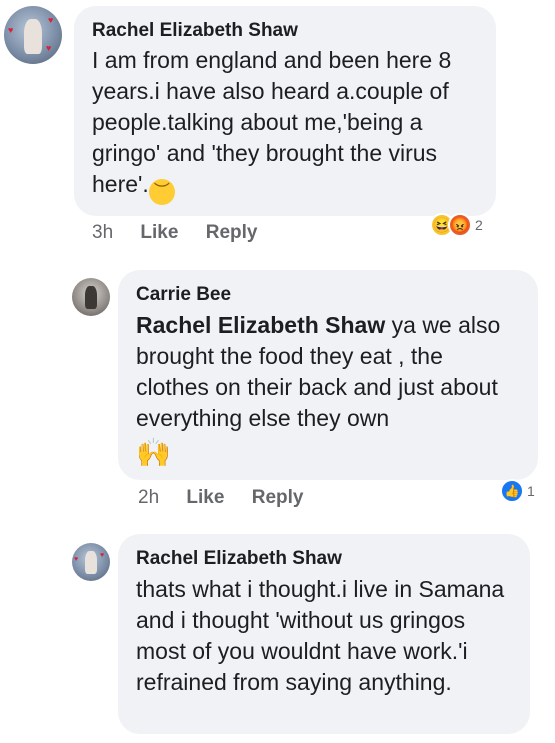 This screenshot has height=743, width=555. I want to click on reaction-summary: 👍 1, so click(517, 491).